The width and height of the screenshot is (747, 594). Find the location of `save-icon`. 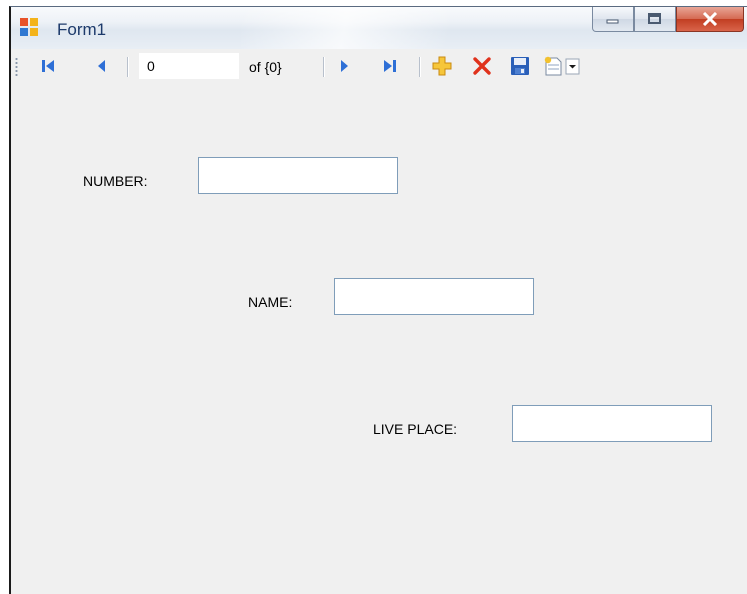

save-icon is located at coordinates (520, 66).